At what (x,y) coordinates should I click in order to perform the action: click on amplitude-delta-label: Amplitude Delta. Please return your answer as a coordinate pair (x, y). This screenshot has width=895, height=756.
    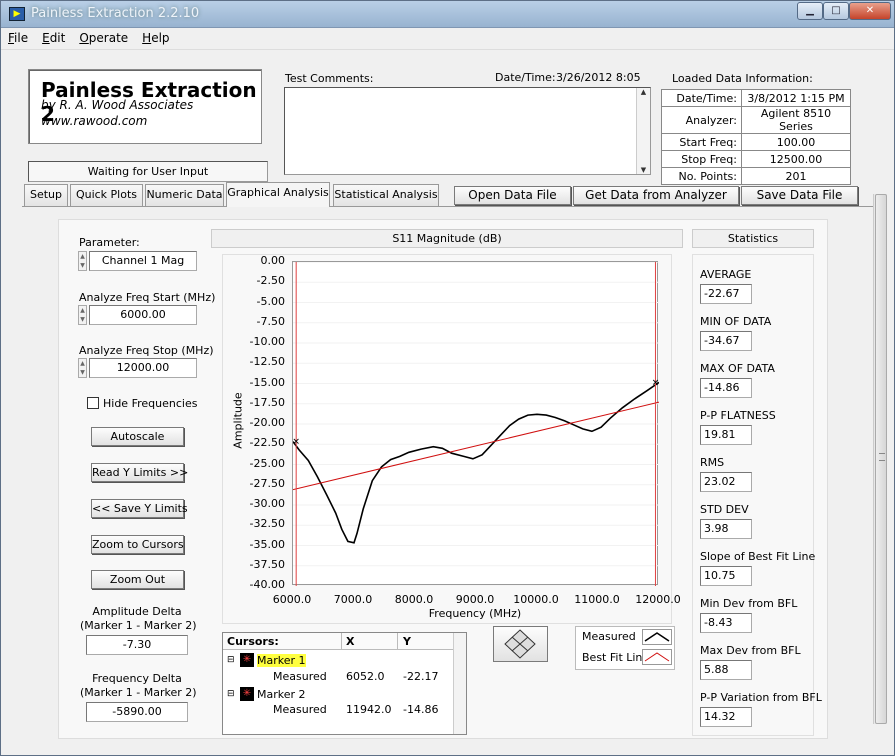
    Looking at the image, I should click on (137, 611).